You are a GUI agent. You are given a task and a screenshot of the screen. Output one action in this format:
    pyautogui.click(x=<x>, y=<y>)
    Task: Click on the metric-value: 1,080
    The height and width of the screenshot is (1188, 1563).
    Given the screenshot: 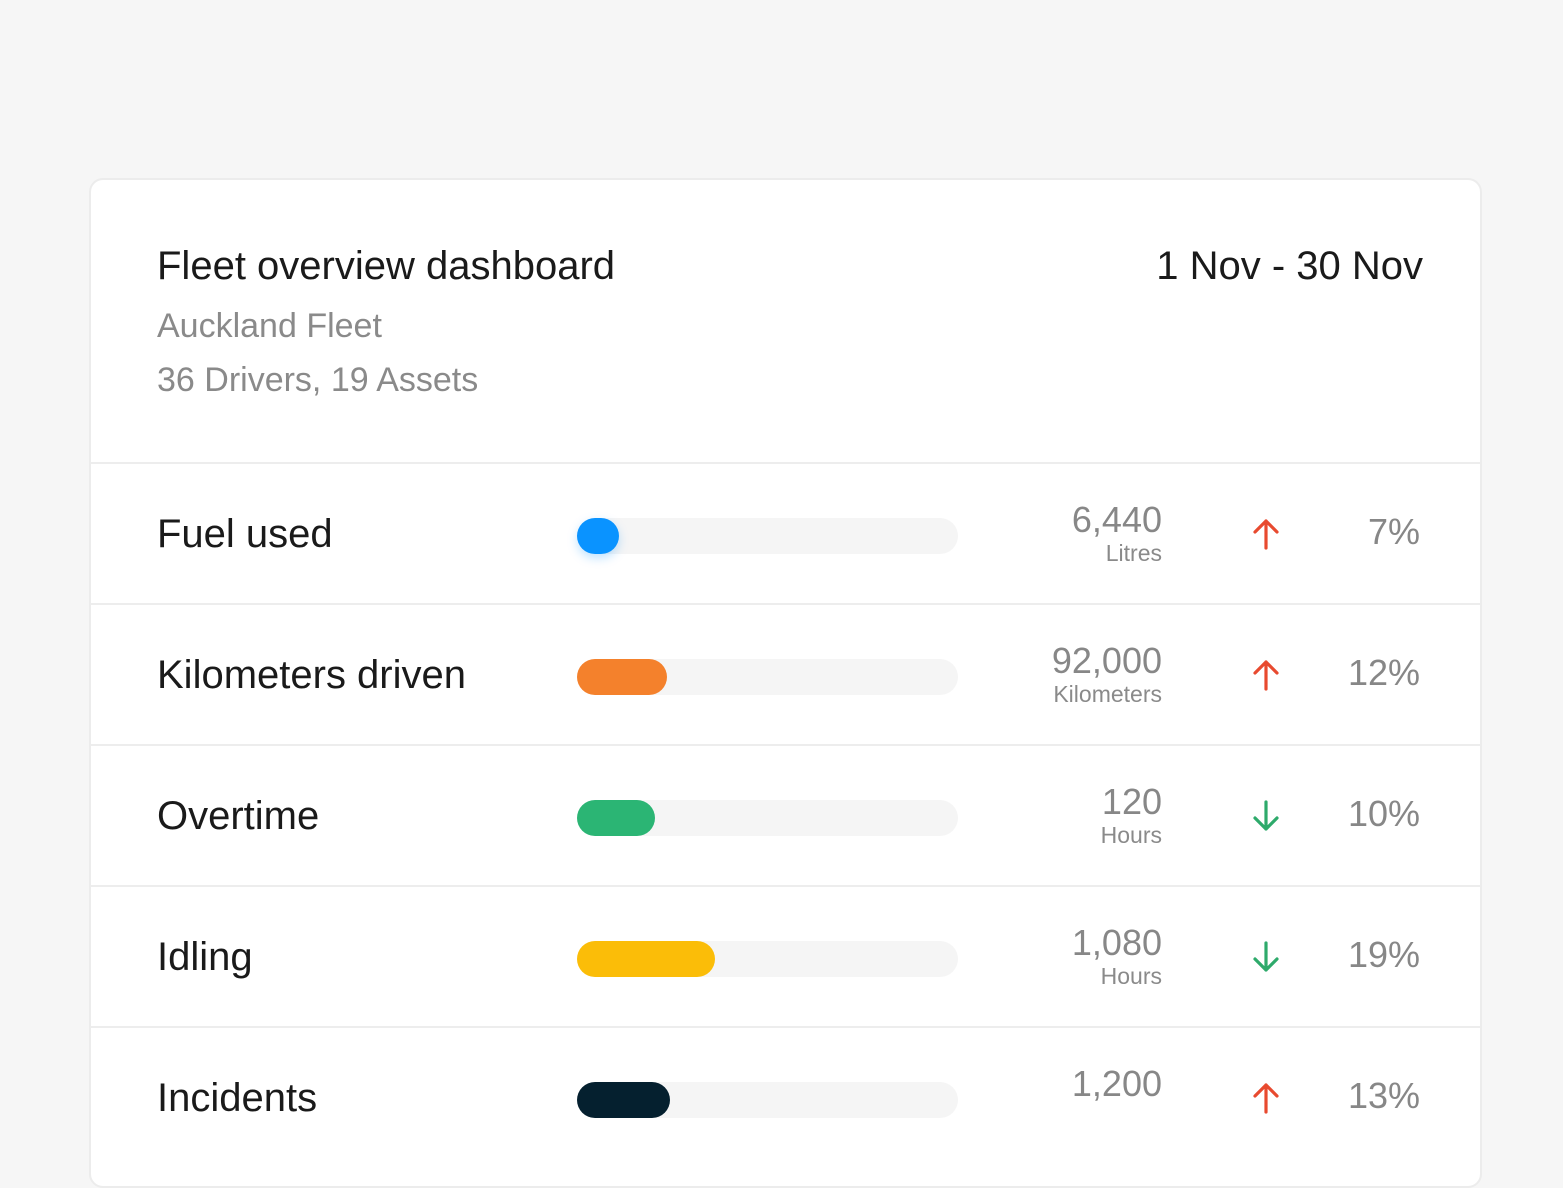 What is the action you would take?
    pyautogui.click(x=1116, y=942)
    